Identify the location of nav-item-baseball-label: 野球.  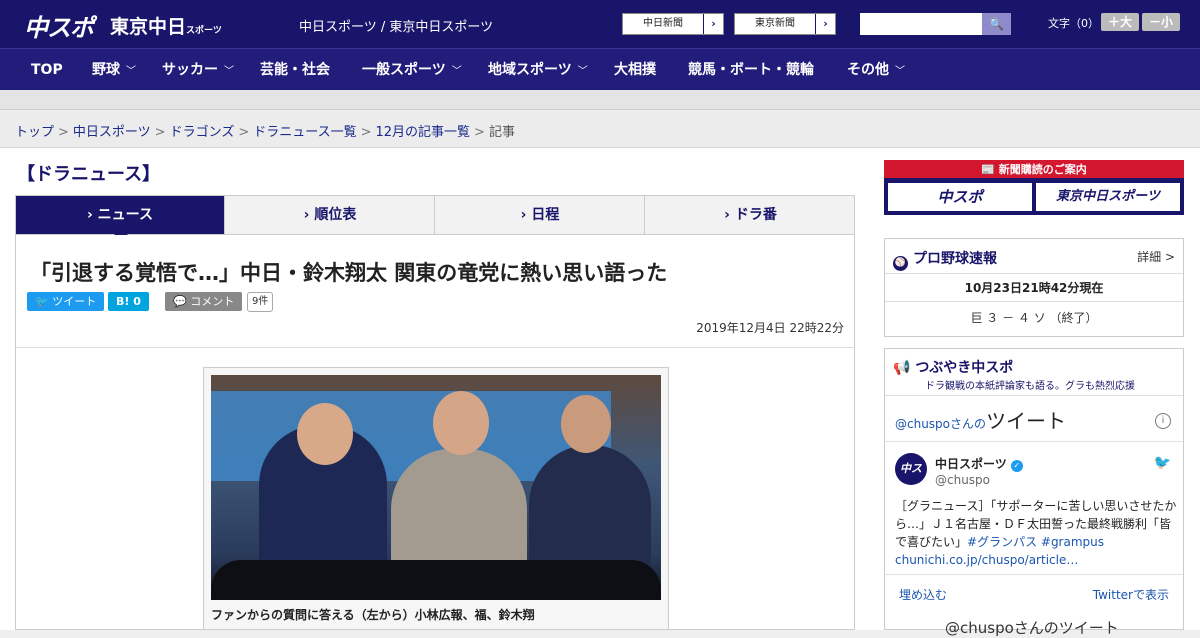
(106, 70).